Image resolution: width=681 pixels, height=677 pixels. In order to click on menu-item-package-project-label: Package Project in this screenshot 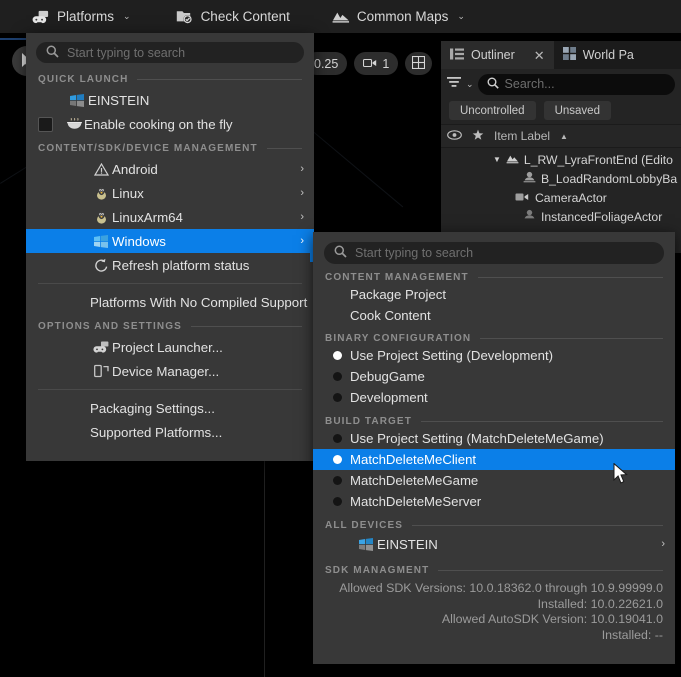, I will do `click(398, 294)`.